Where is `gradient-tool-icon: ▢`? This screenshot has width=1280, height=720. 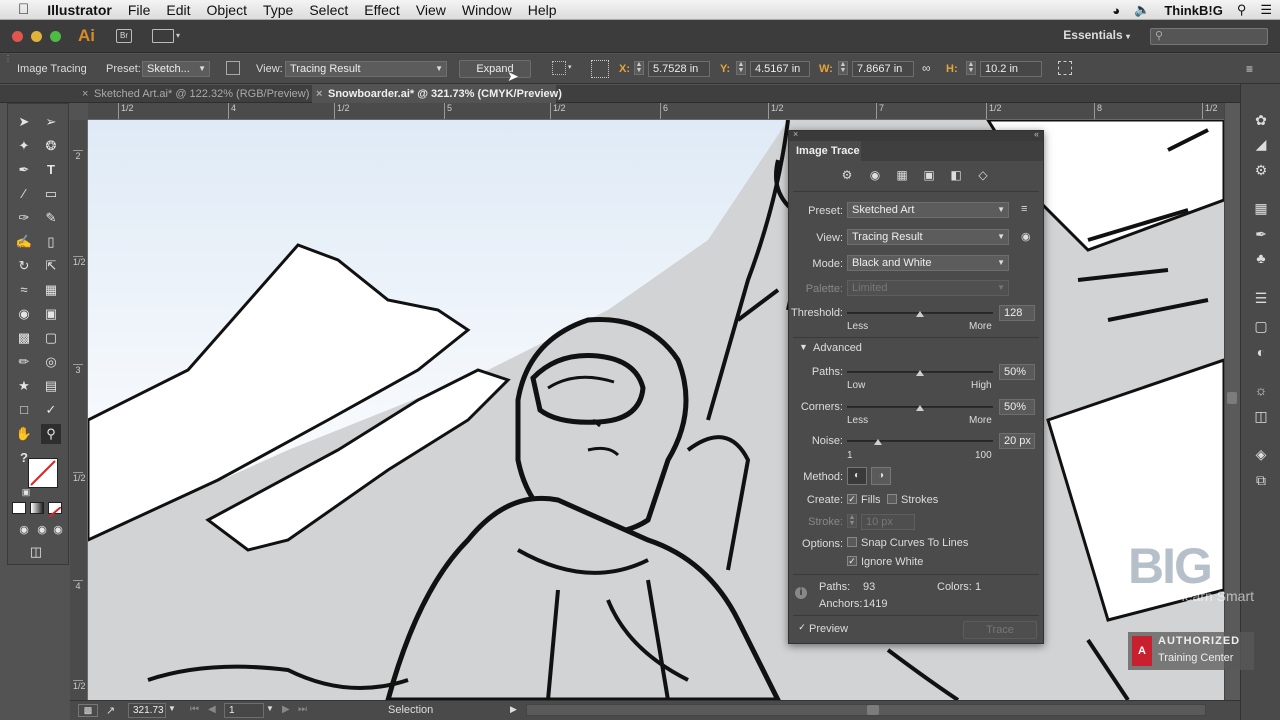
gradient-tool-icon: ▢ is located at coordinates (51, 338).